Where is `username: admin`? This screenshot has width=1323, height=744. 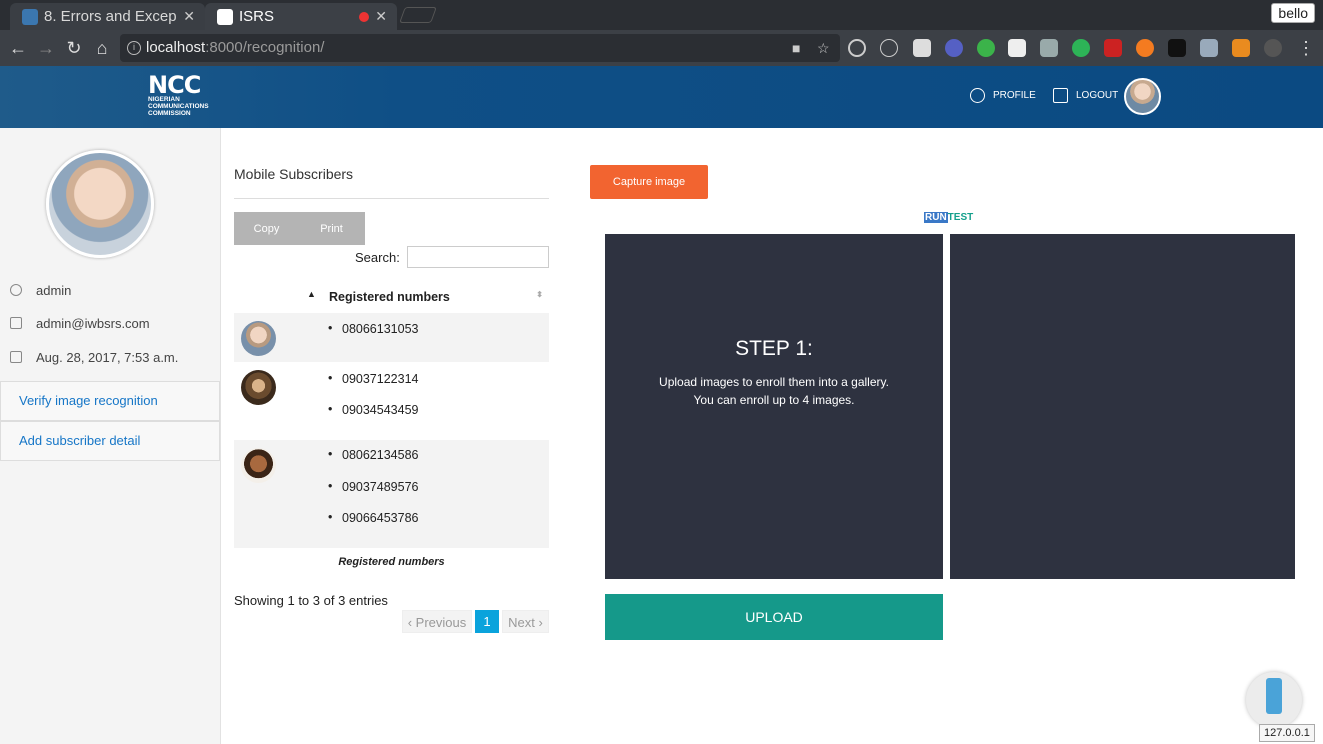
username: admin is located at coordinates (54, 290).